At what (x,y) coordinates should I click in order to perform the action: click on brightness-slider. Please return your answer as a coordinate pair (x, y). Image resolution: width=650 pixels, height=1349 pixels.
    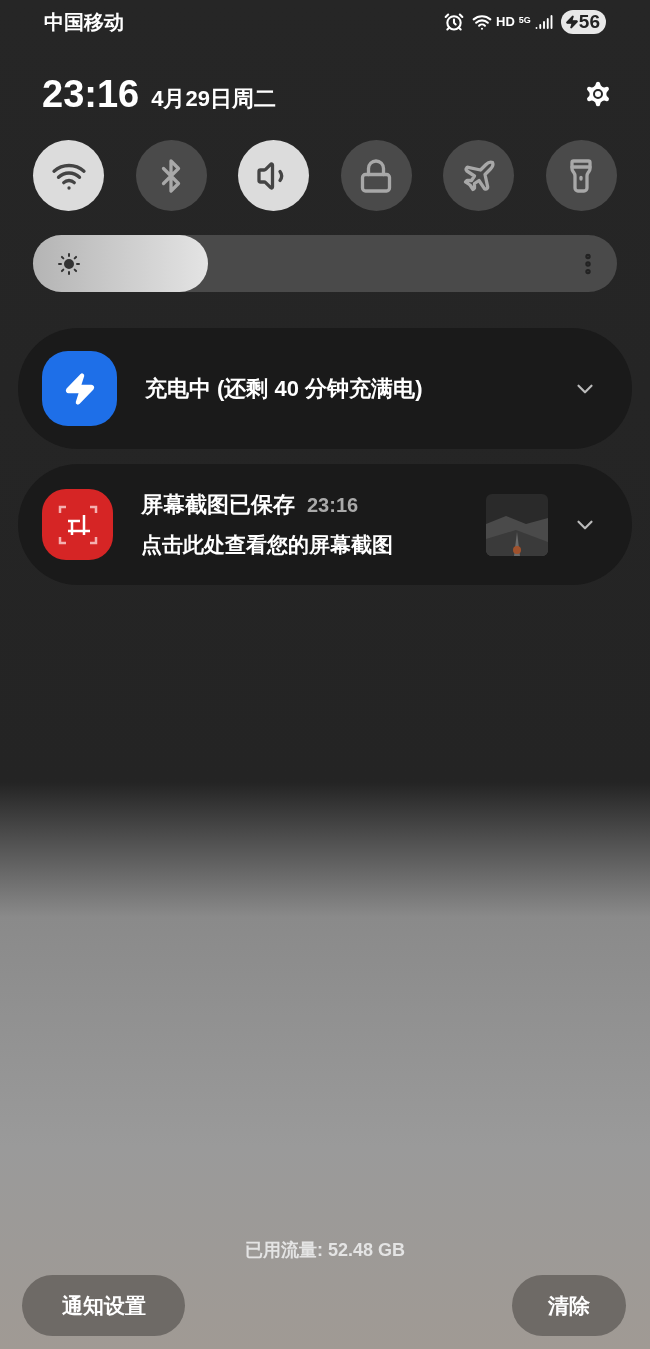
    Looking at the image, I should click on (325, 263).